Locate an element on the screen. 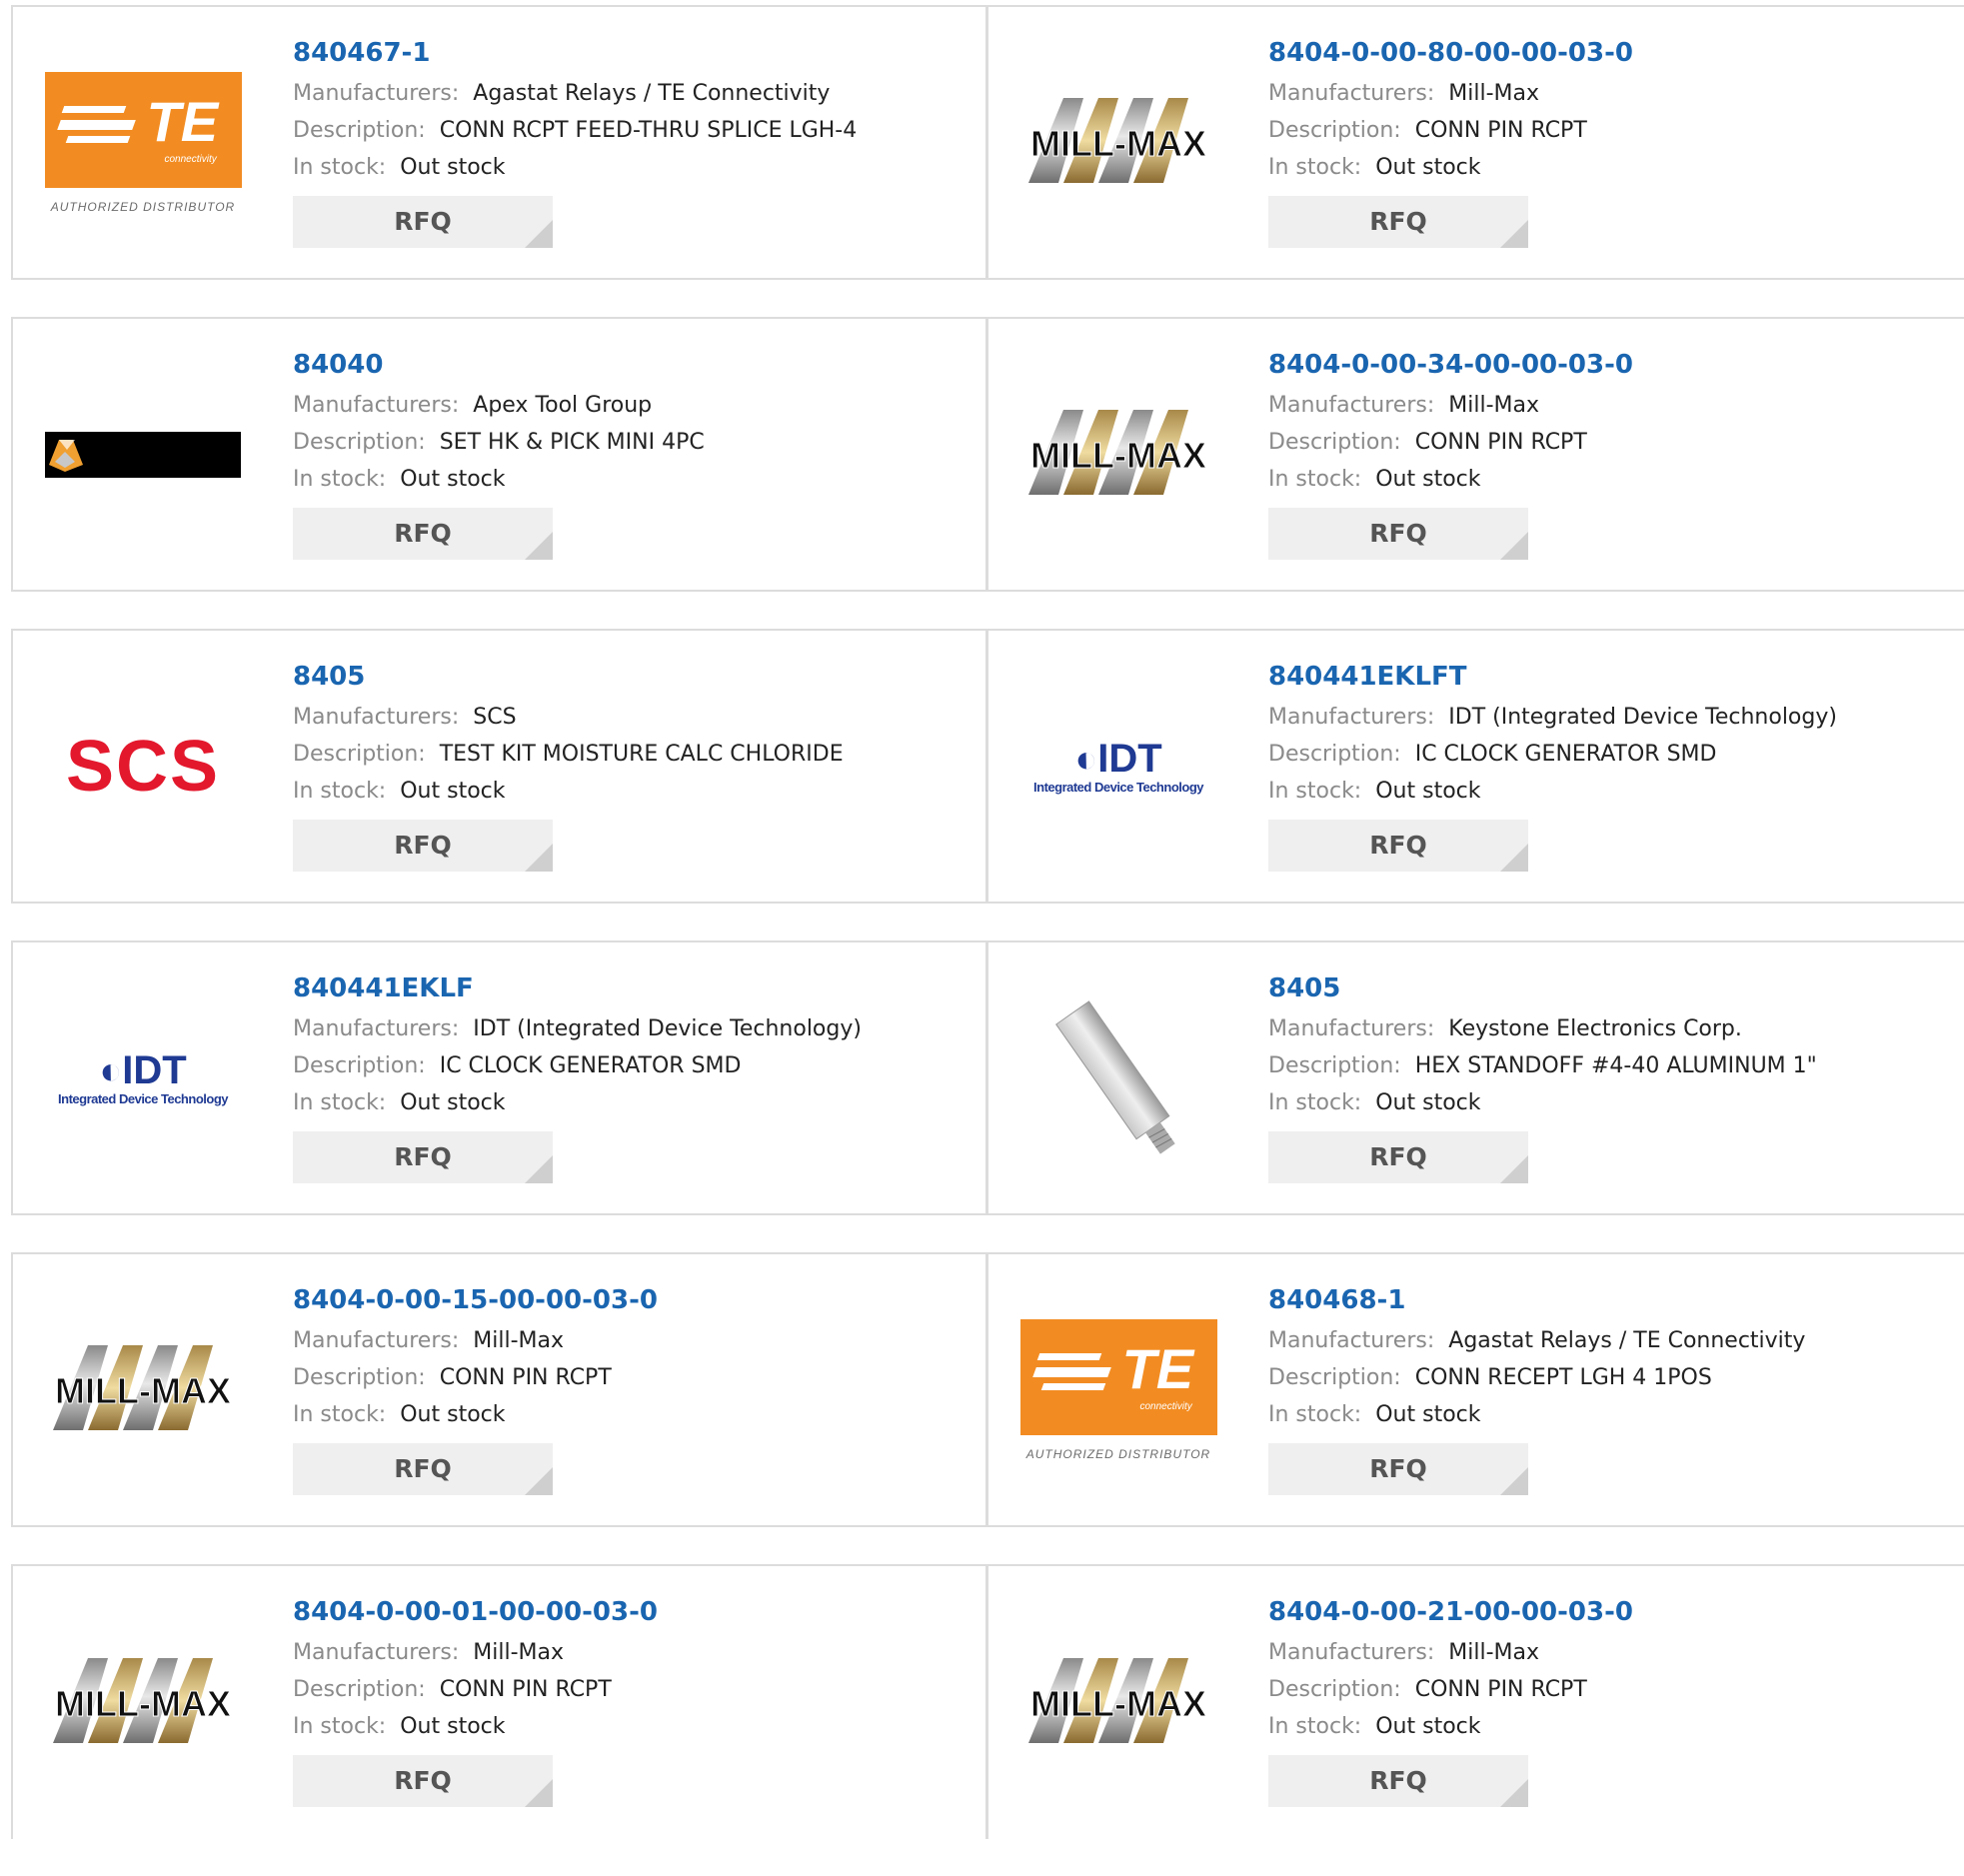 The image size is (1964, 1876). scs-logo: SCS is located at coordinates (143, 766).